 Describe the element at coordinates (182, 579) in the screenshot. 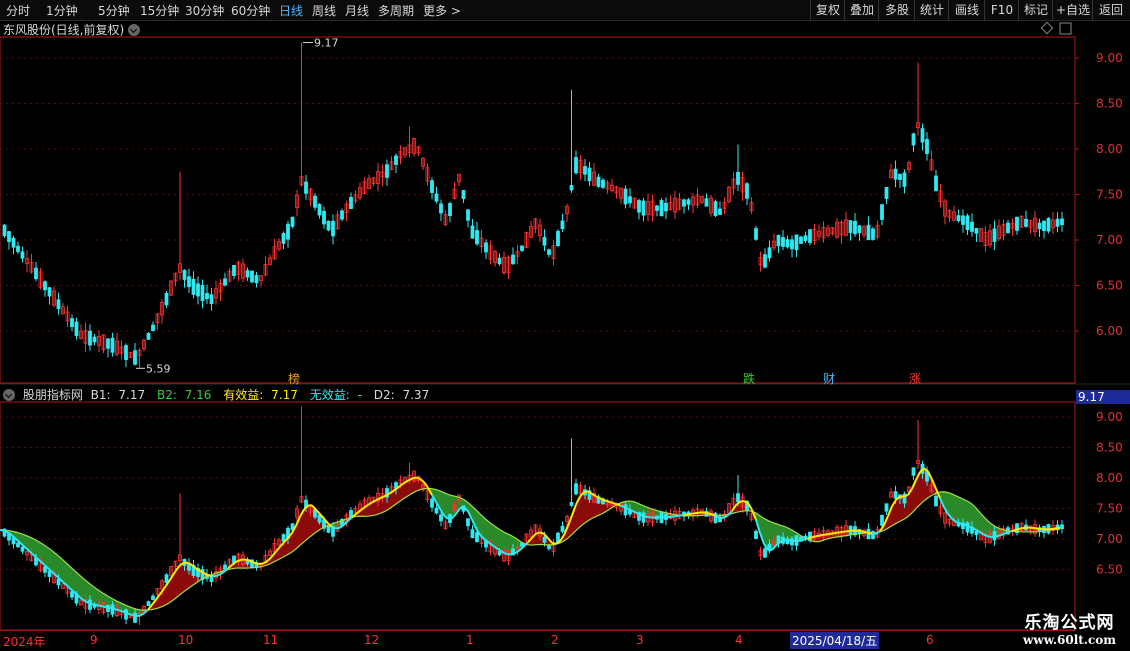

I see `bull-band` at that location.